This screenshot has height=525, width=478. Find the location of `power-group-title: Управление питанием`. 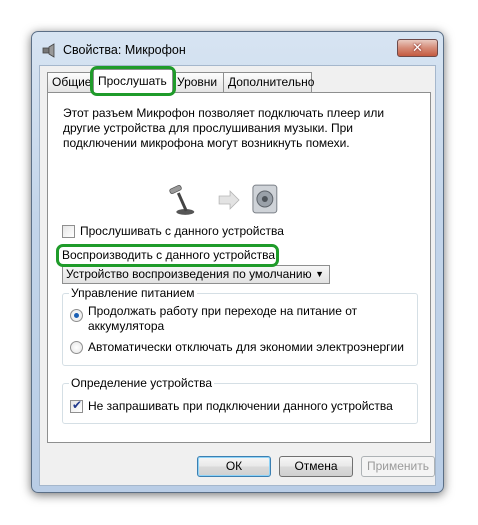

power-group-title: Управление питанием is located at coordinates (133, 293).